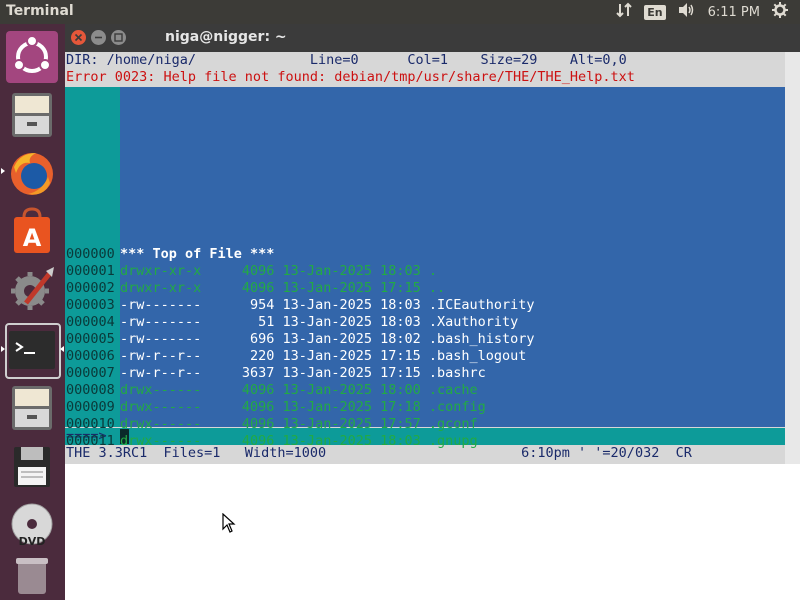 This screenshot has width=800, height=600. Describe the element at coordinates (90, 424) in the screenshot. I see `line-number: 000010` at that location.